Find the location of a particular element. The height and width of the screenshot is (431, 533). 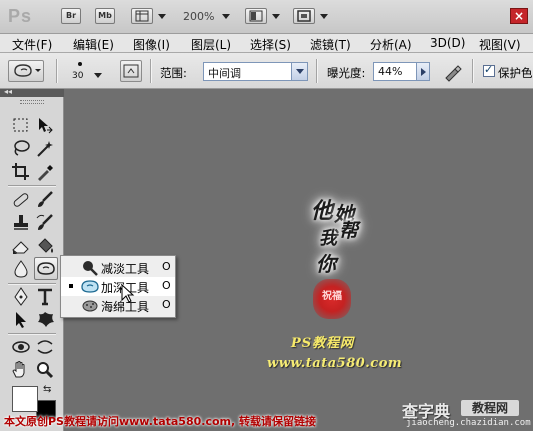

menu-image: 图像(I) is located at coordinates (151, 44).